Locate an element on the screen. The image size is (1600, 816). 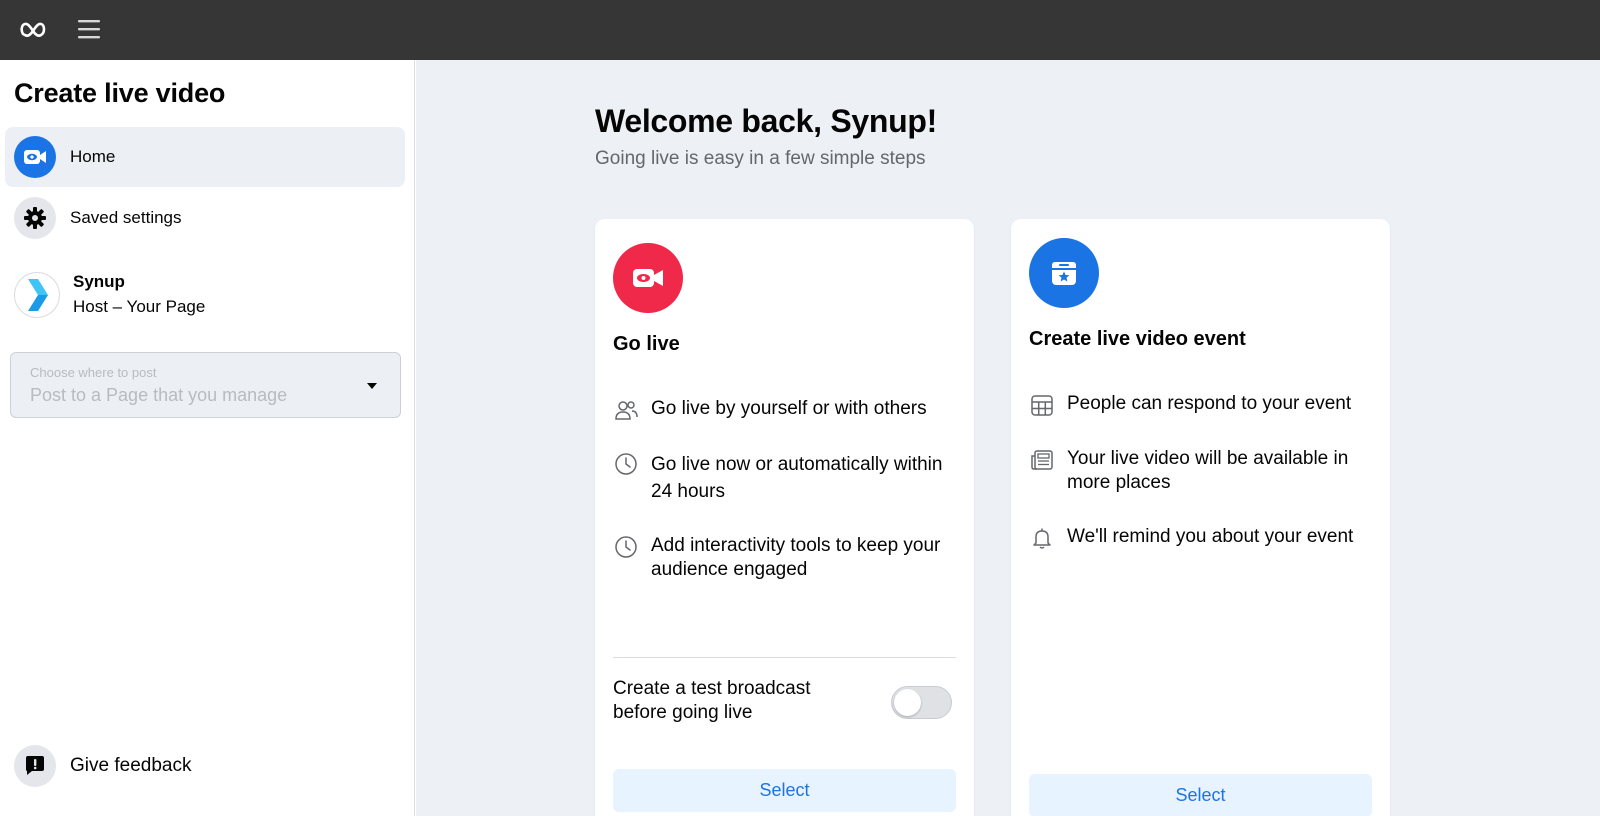
gear-icon is located at coordinates (35, 218).